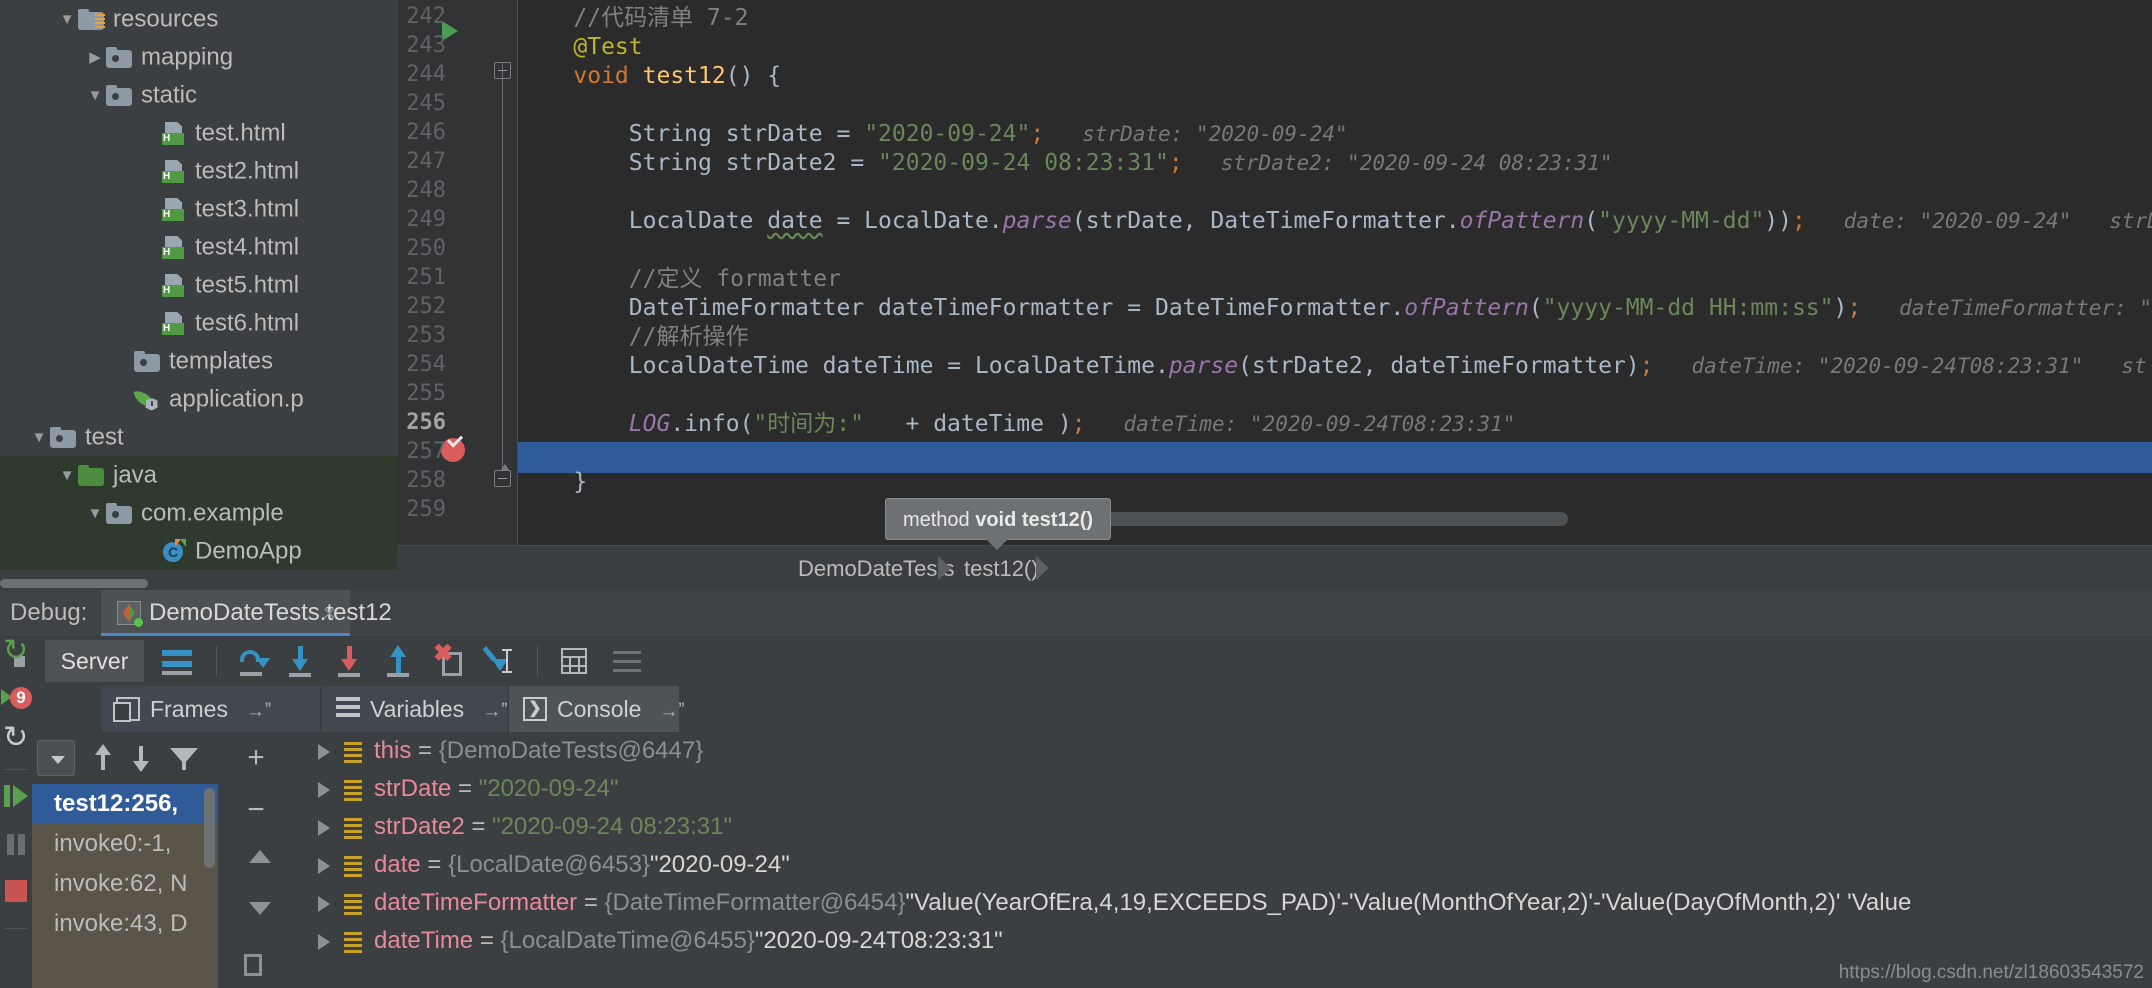 Image resolution: width=2152 pixels, height=988 pixels. I want to click on breadcrumb: DemoDateTests test12(), so click(1275, 567).